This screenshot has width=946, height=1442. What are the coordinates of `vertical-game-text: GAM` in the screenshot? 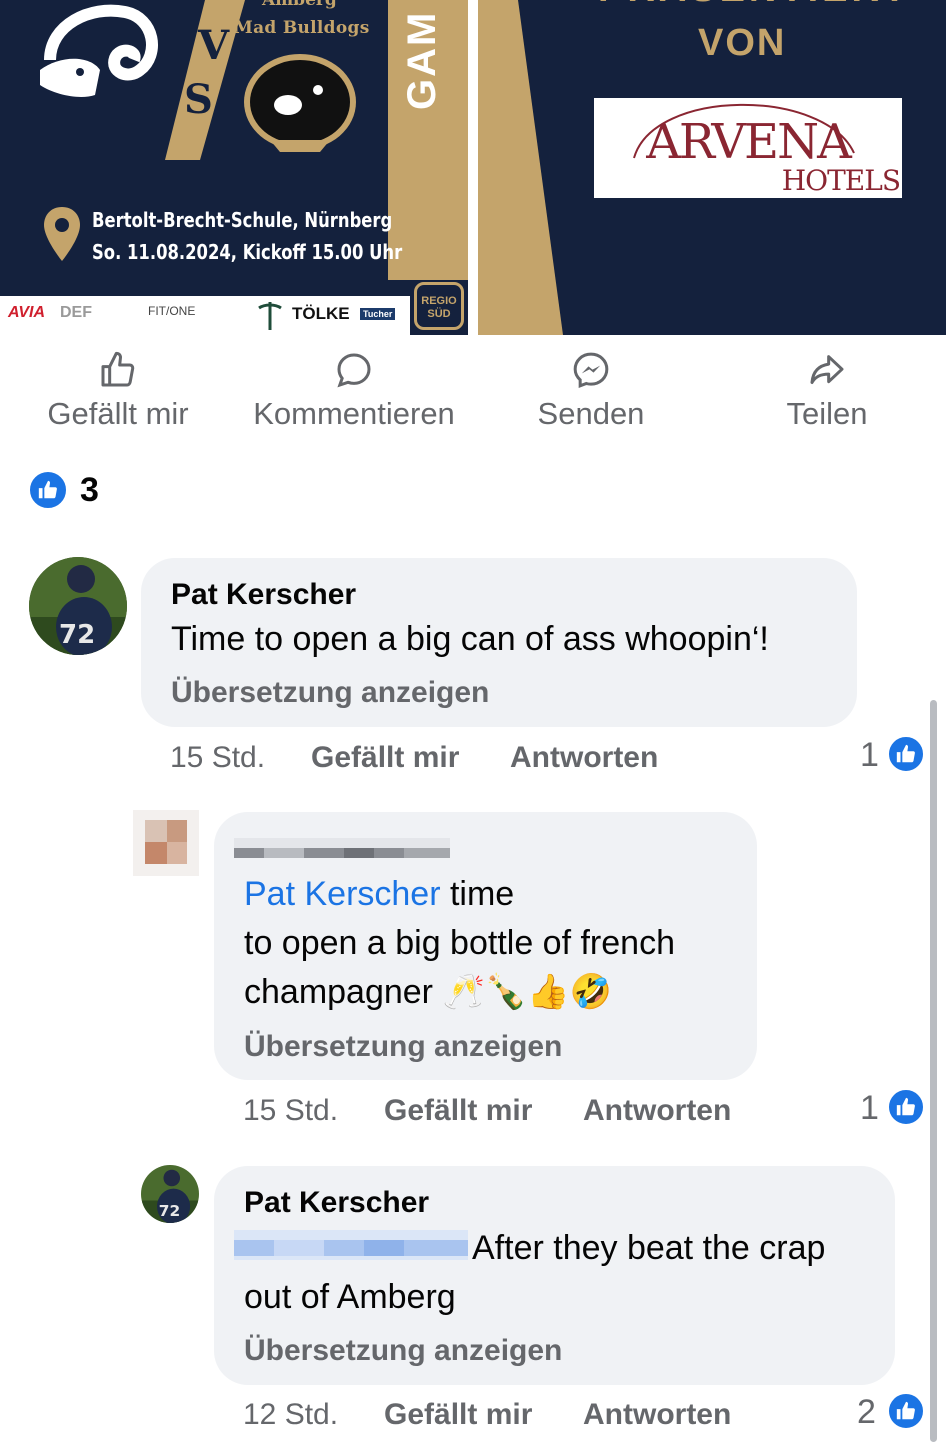 It's located at (422, 60).